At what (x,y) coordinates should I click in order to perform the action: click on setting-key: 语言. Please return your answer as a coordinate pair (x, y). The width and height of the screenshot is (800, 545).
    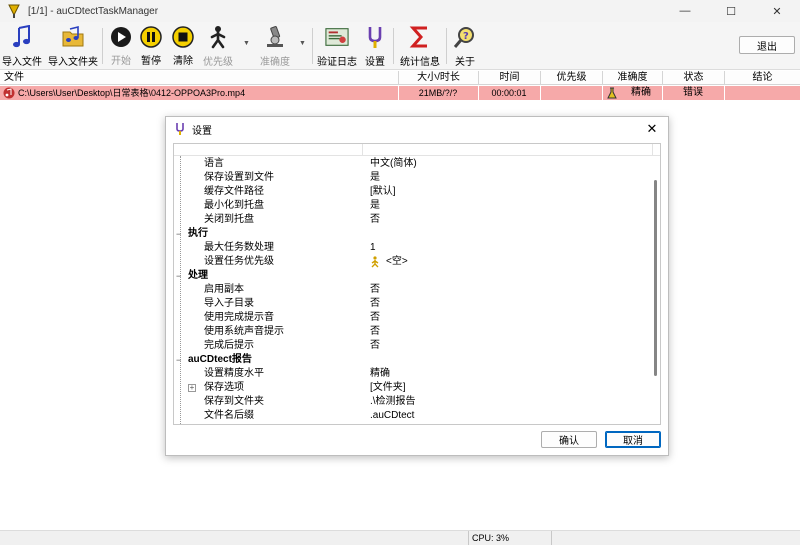
    Looking at the image, I should click on (214, 163).